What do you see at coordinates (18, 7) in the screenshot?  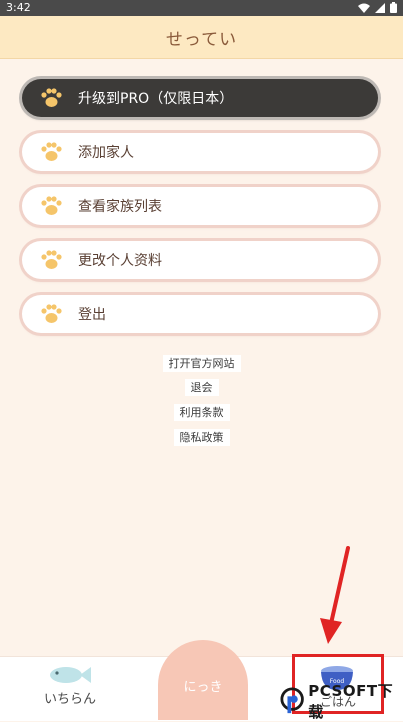 I see `status-time: 3:42` at bounding box center [18, 7].